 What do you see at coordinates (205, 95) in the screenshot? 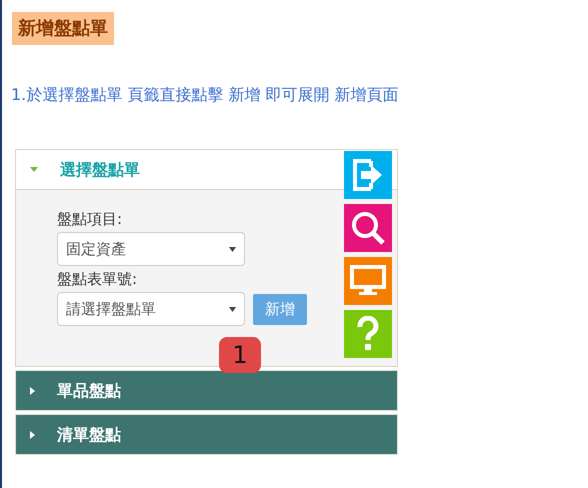
I see `instruction-text: 1.於選擇盤點單 頁籤直接點擊 新增 即可展開 新增頁面` at bounding box center [205, 95].